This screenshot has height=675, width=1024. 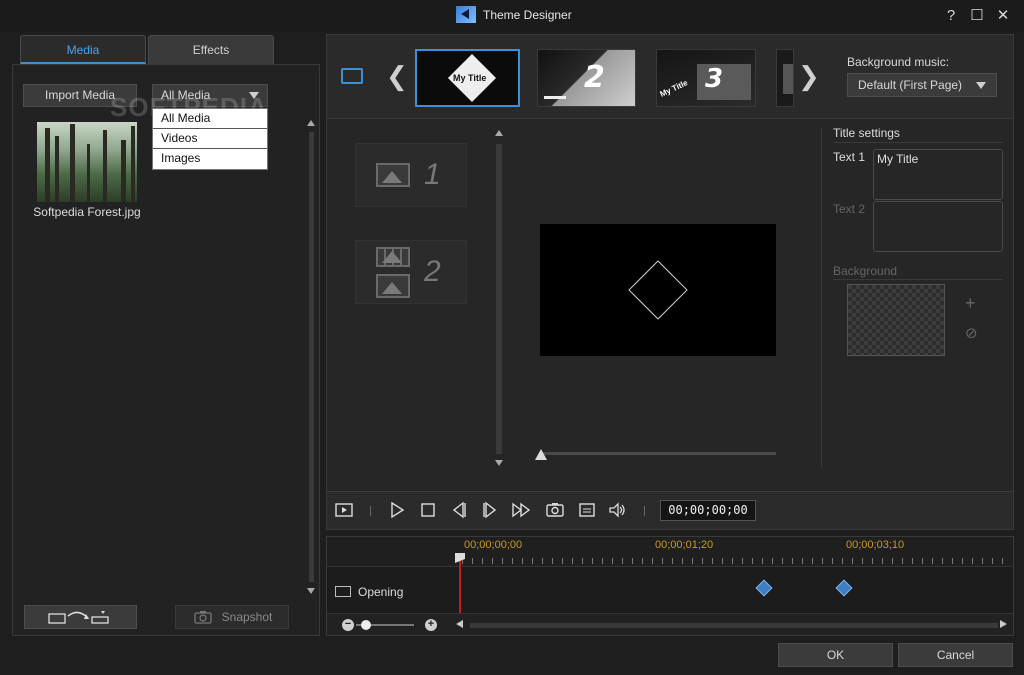 What do you see at coordinates (211, 49) in the screenshot?
I see `tab-effects: Effects` at bounding box center [211, 49].